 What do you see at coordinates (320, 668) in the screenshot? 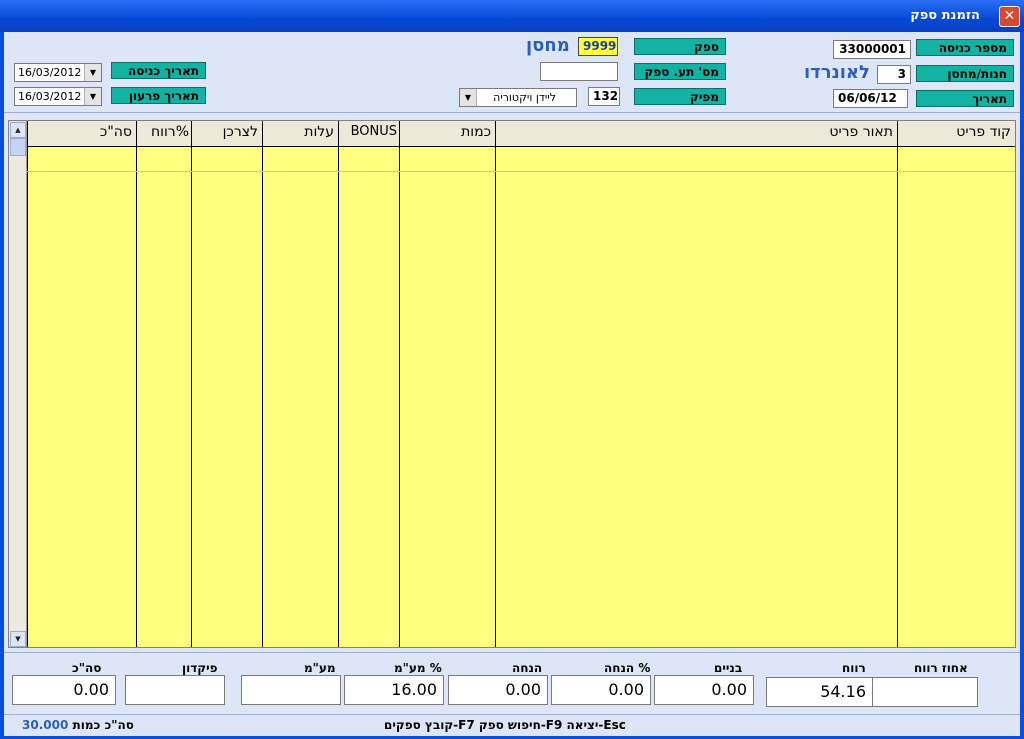
I see `vat-label: מע"מ` at bounding box center [320, 668].